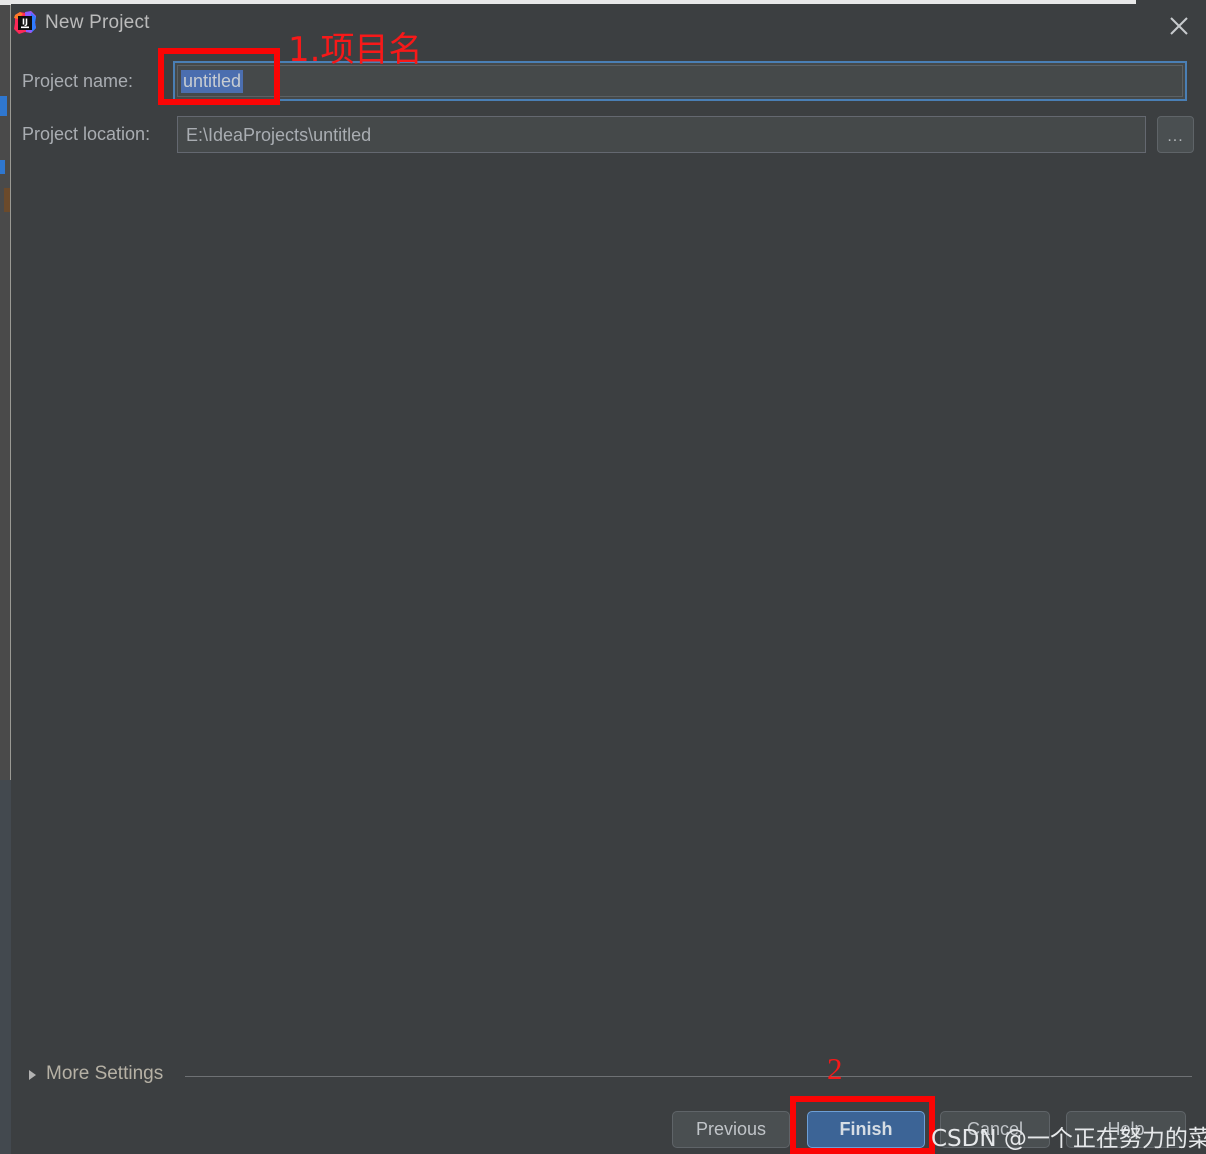  What do you see at coordinates (835, 1068) in the screenshot?
I see `annotation-step-2-label: 2` at bounding box center [835, 1068].